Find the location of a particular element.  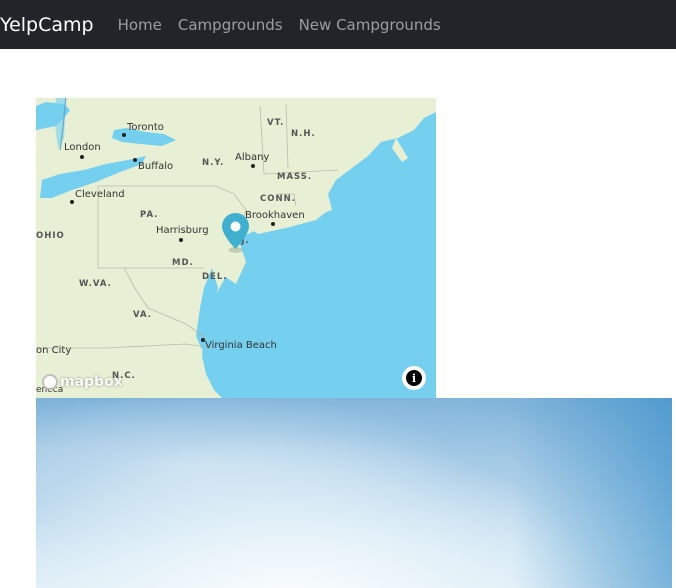

city-dot-harrisburg is located at coordinates (181, 240).